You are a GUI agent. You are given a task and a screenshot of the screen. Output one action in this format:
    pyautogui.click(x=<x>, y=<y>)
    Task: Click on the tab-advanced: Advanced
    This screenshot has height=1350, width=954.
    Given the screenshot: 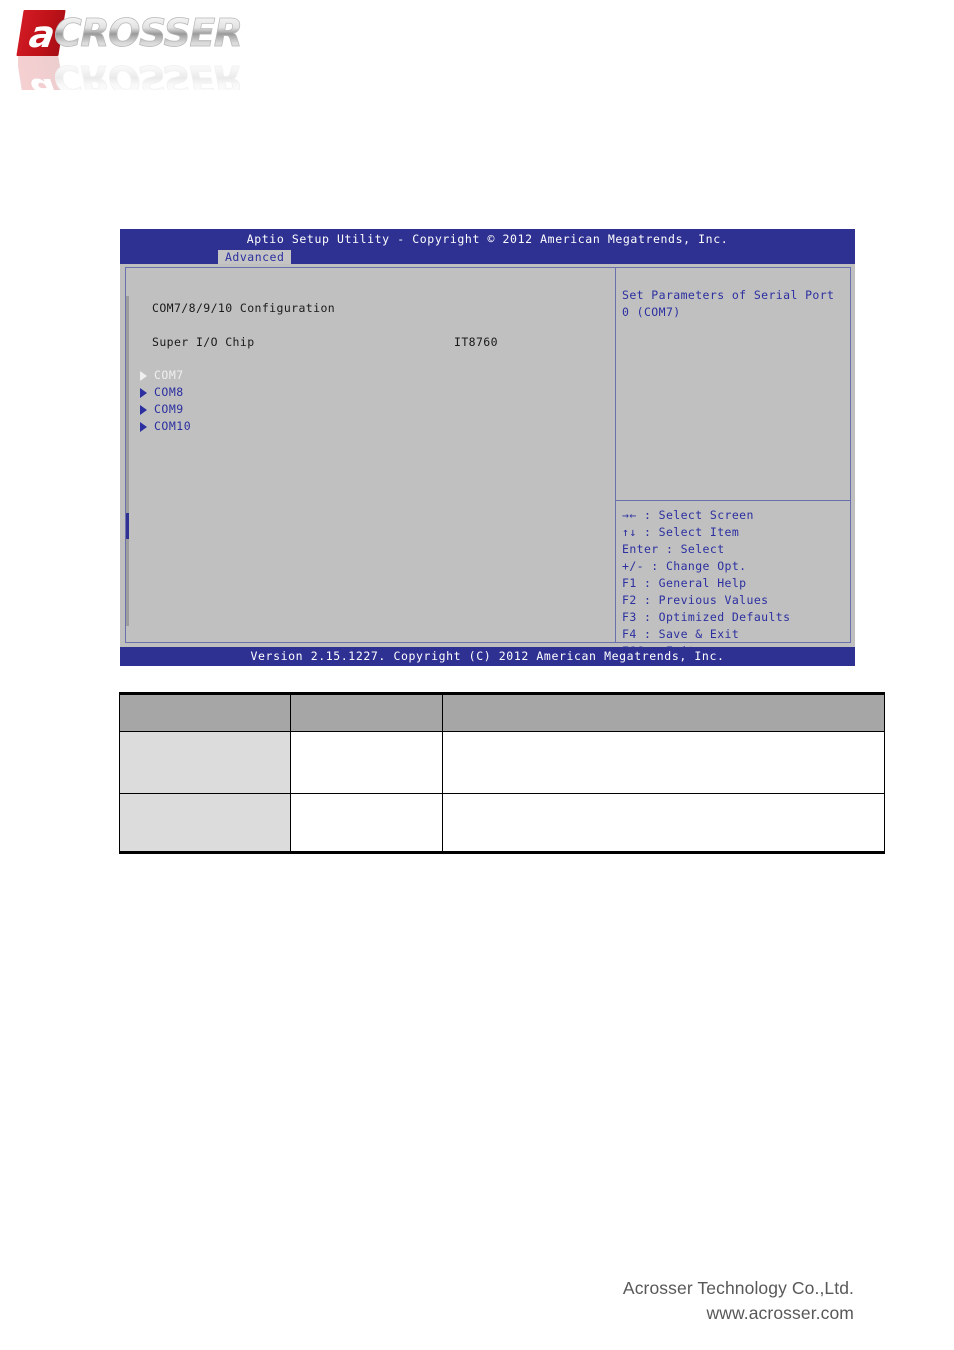 What is the action you would take?
    pyautogui.click(x=255, y=257)
    